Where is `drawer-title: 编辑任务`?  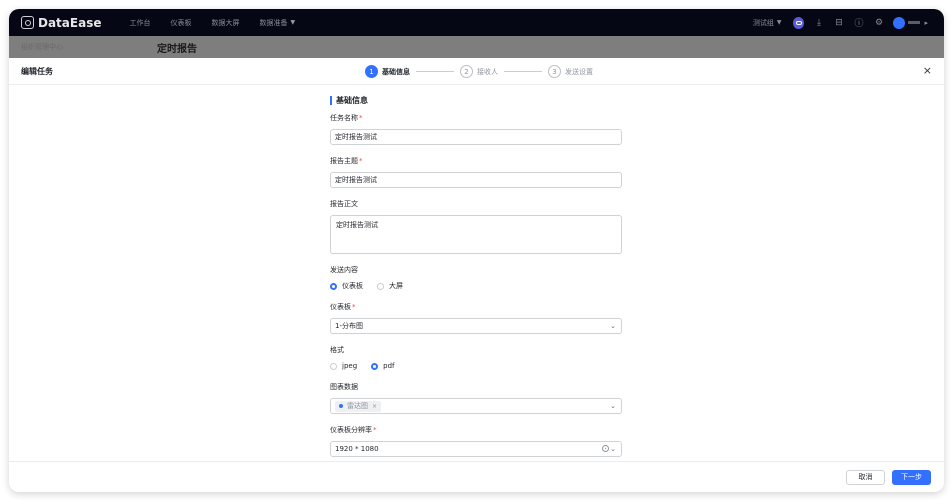
drawer-title: 编辑任务 is located at coordinates (37, 71).